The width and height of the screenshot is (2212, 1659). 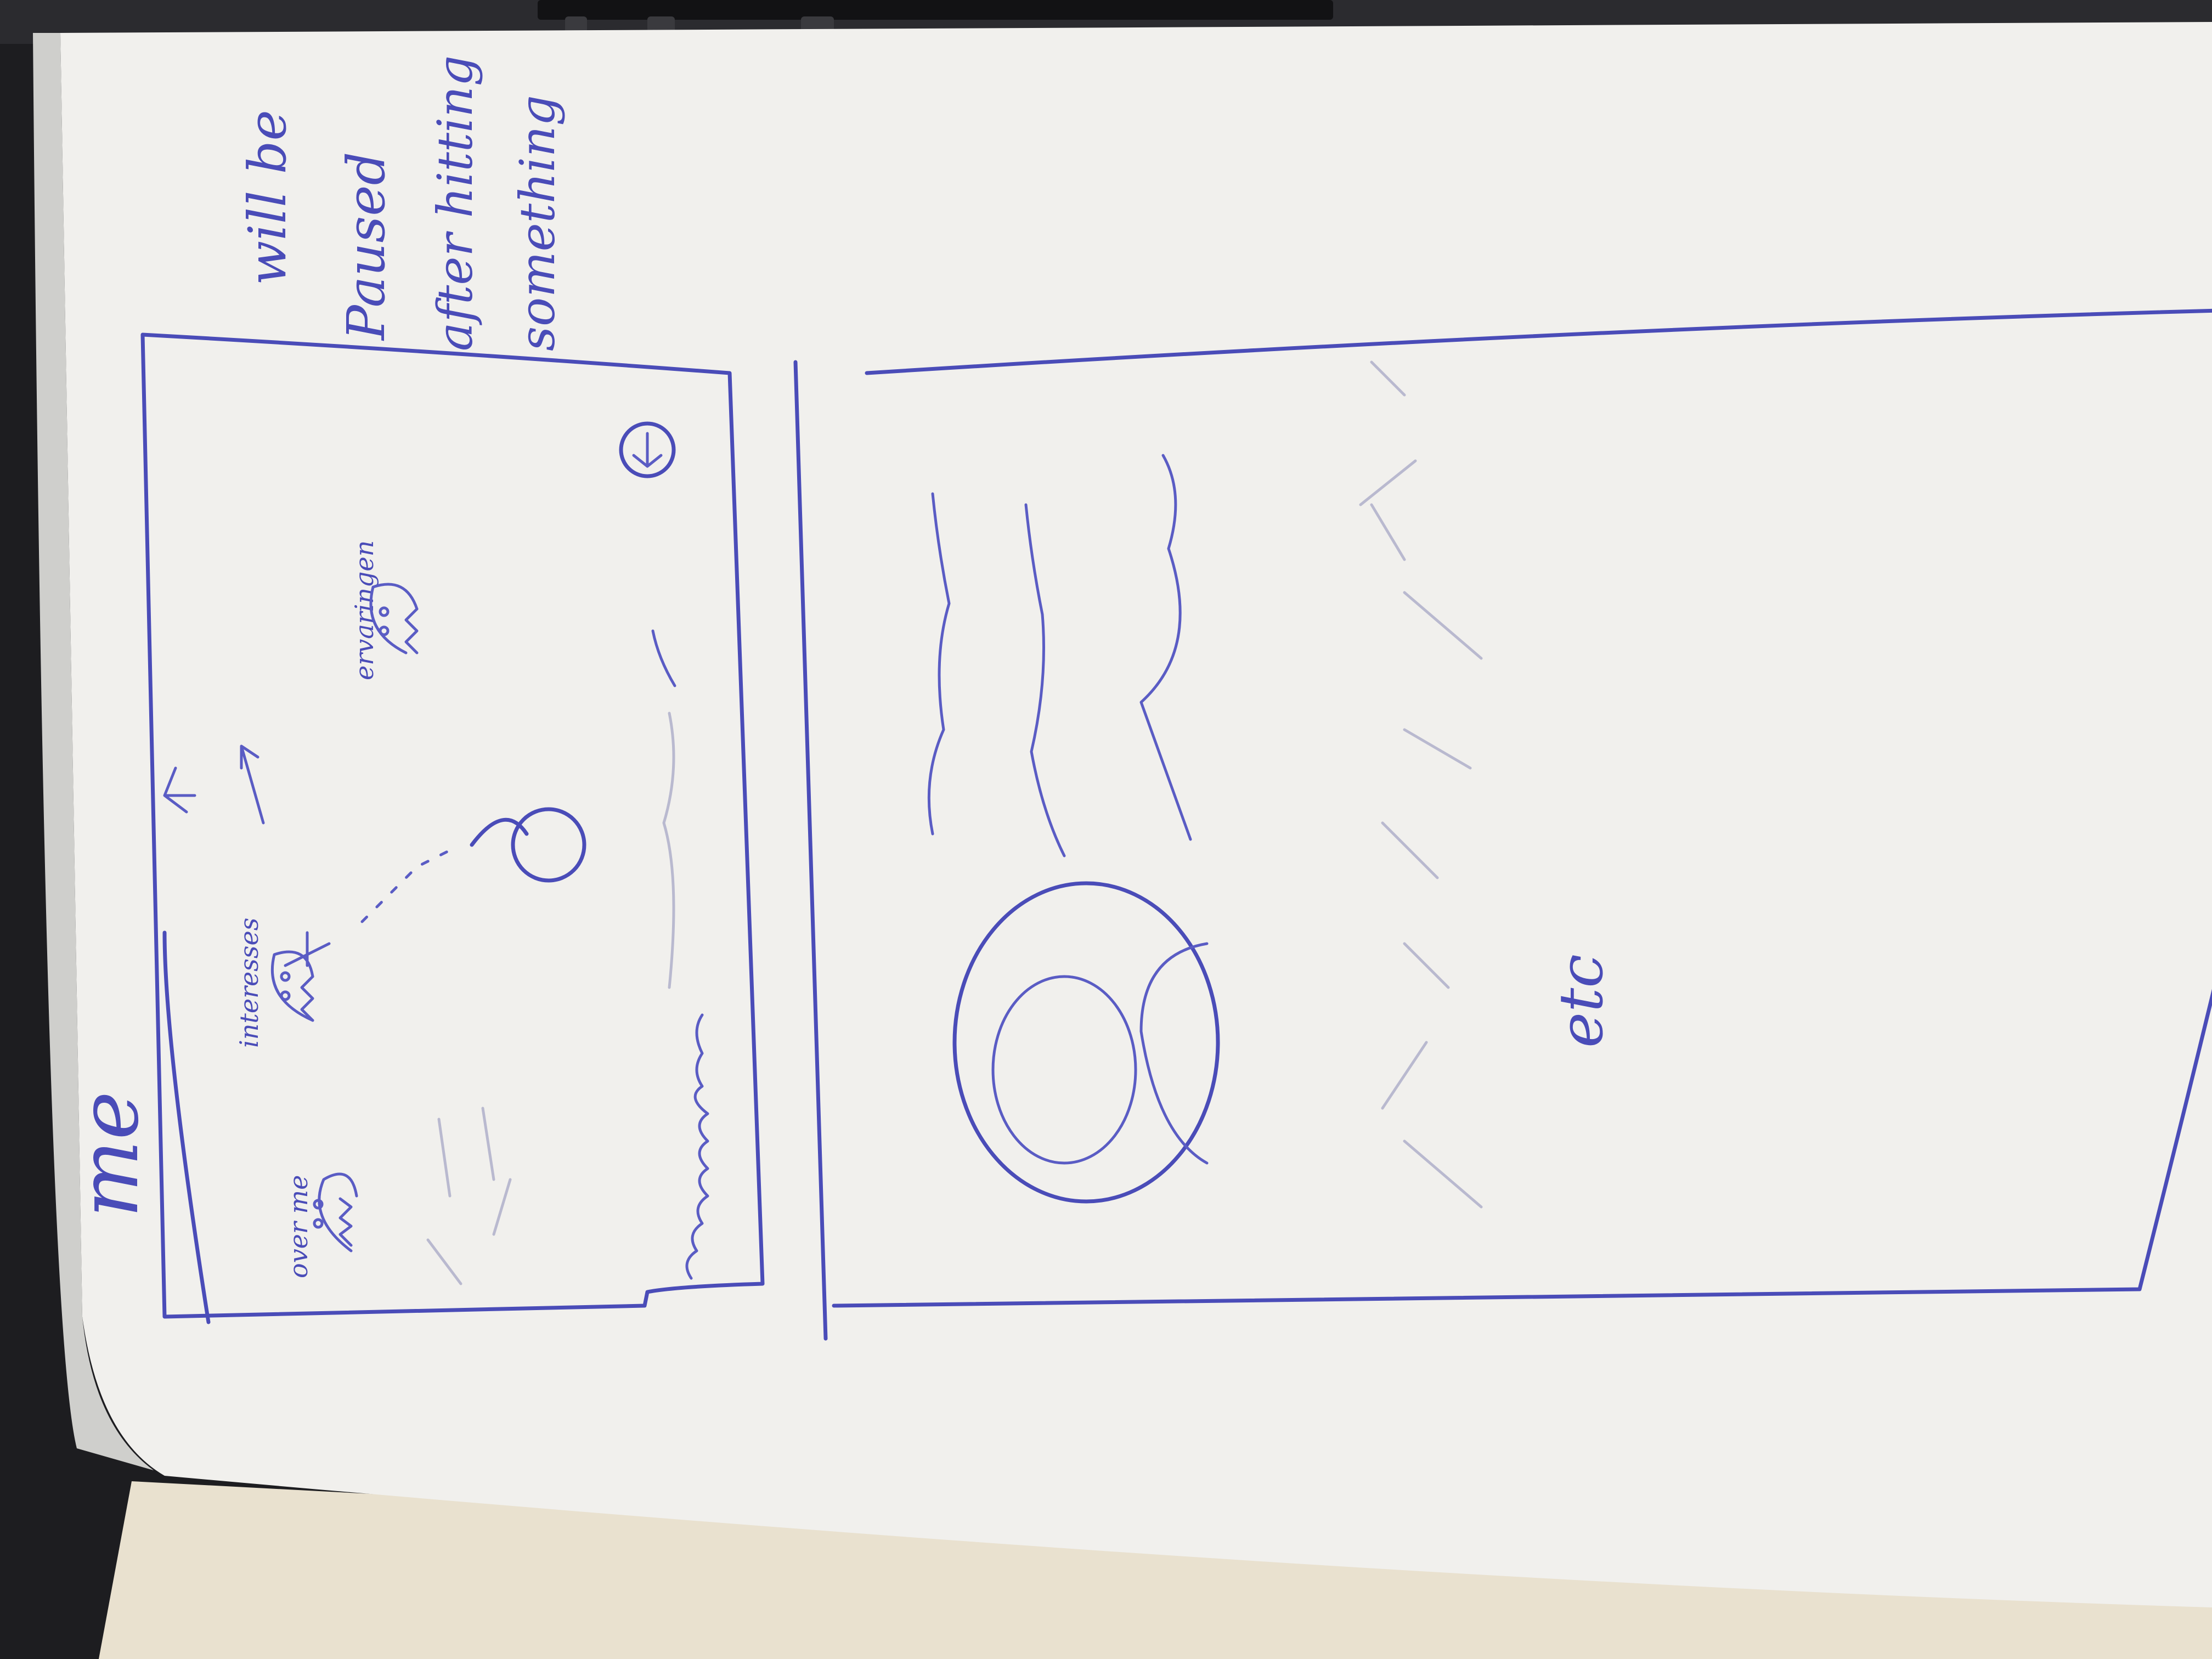 I want to click on note-line-4: something, so click(x=537, y=223).